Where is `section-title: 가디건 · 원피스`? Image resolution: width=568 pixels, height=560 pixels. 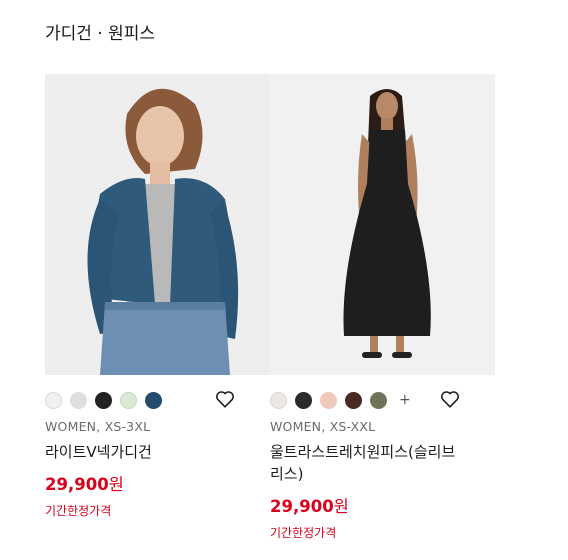
section-title: 가디건 · 원피스 is located at coordinates (100, 34).